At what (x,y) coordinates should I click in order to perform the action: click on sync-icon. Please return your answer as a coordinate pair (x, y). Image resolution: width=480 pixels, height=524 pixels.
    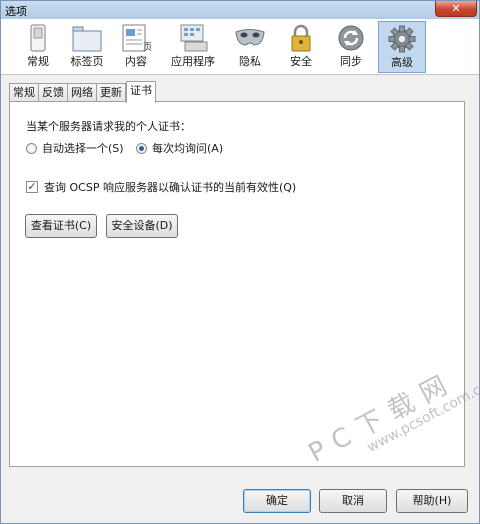
    Looking at the image, I should click on (351, 38).